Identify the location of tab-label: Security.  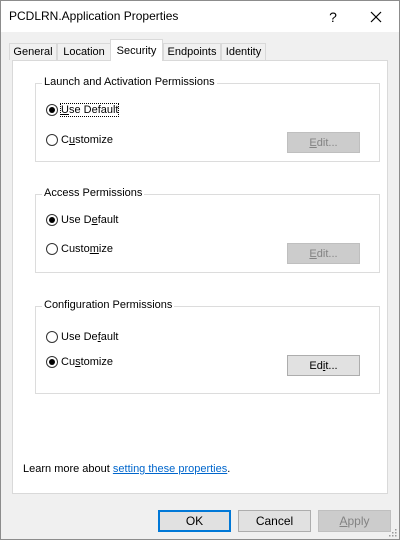
(136, 50).